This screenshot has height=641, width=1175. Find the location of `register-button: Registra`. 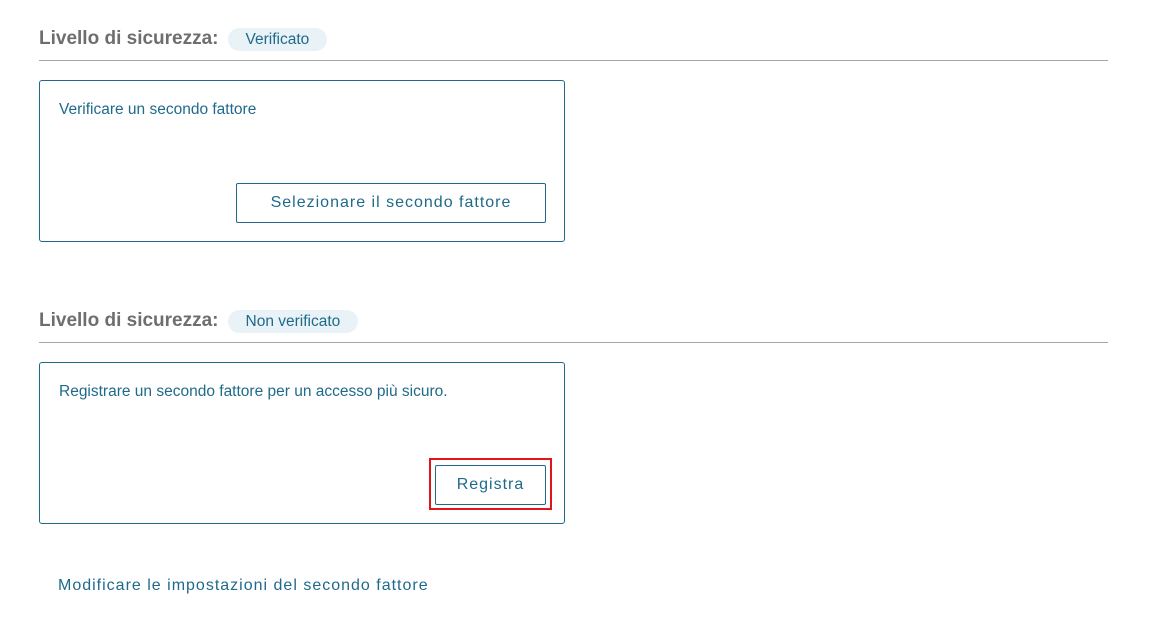

register-button: Registra is located at coordinates (490, 485).